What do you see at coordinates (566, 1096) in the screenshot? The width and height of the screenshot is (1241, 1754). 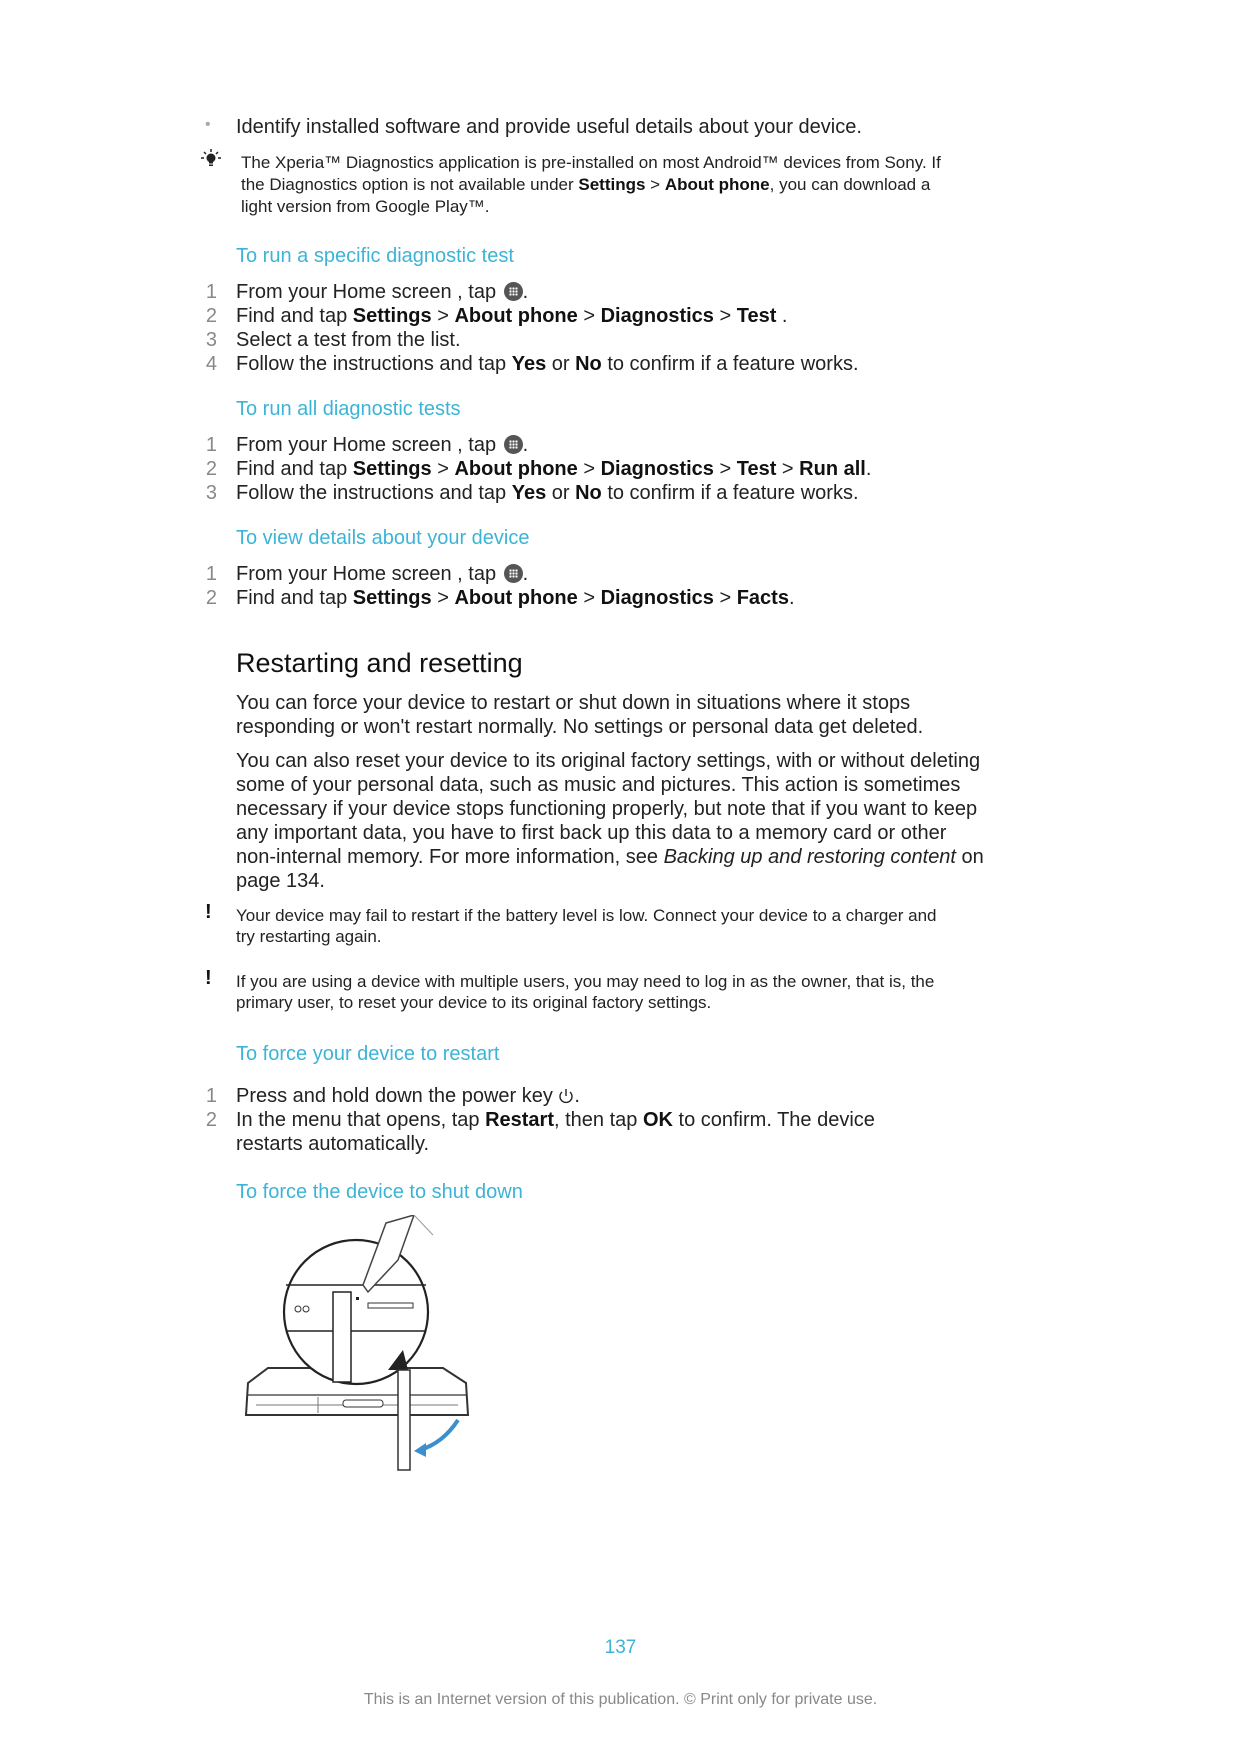 I see `power-icon` at bounding box center [566, 1096].